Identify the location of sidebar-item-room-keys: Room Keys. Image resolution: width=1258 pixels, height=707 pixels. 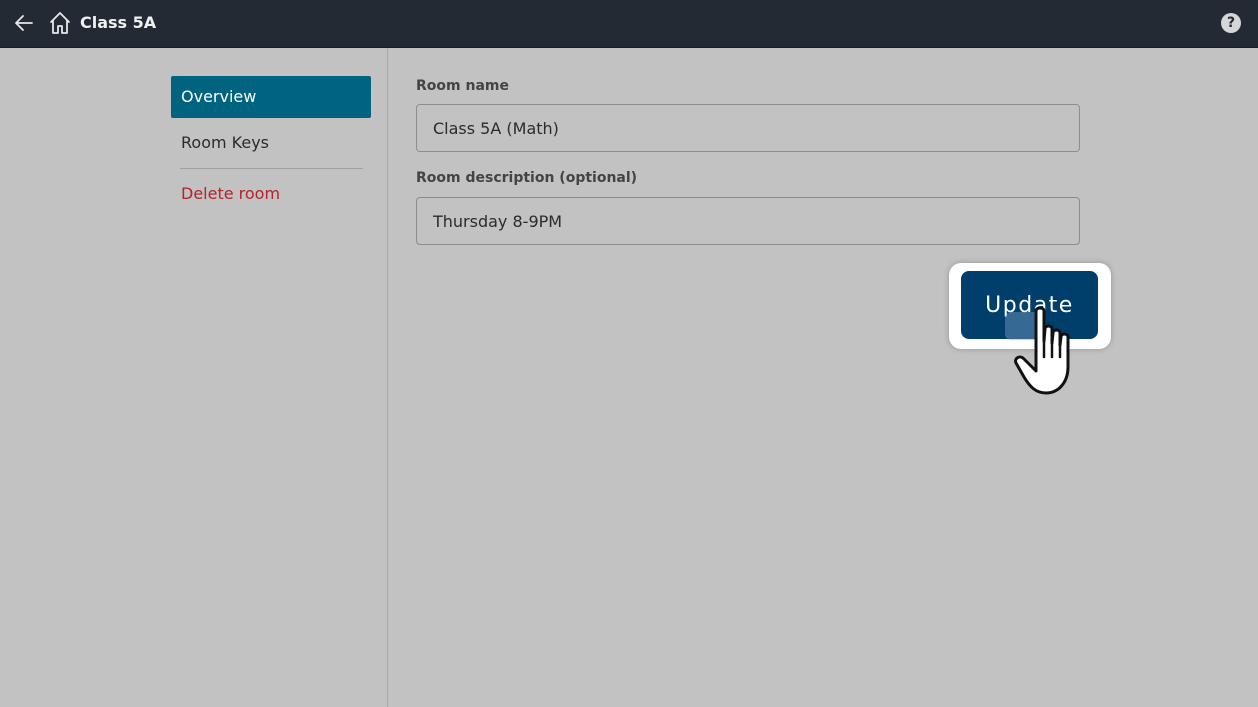
(271, 143).